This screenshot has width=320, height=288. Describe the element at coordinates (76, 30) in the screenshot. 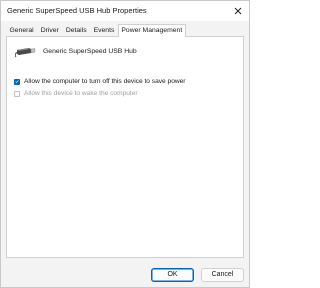

I see `tab-details: Details` at that location.